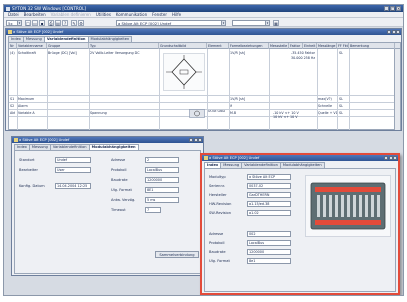 This screenshot has height=302, width=407. What do you see at coordinates (269, 213) in the screenshot?
I see `sw-revision-field: a1.02` at bounding box center [269, 213].